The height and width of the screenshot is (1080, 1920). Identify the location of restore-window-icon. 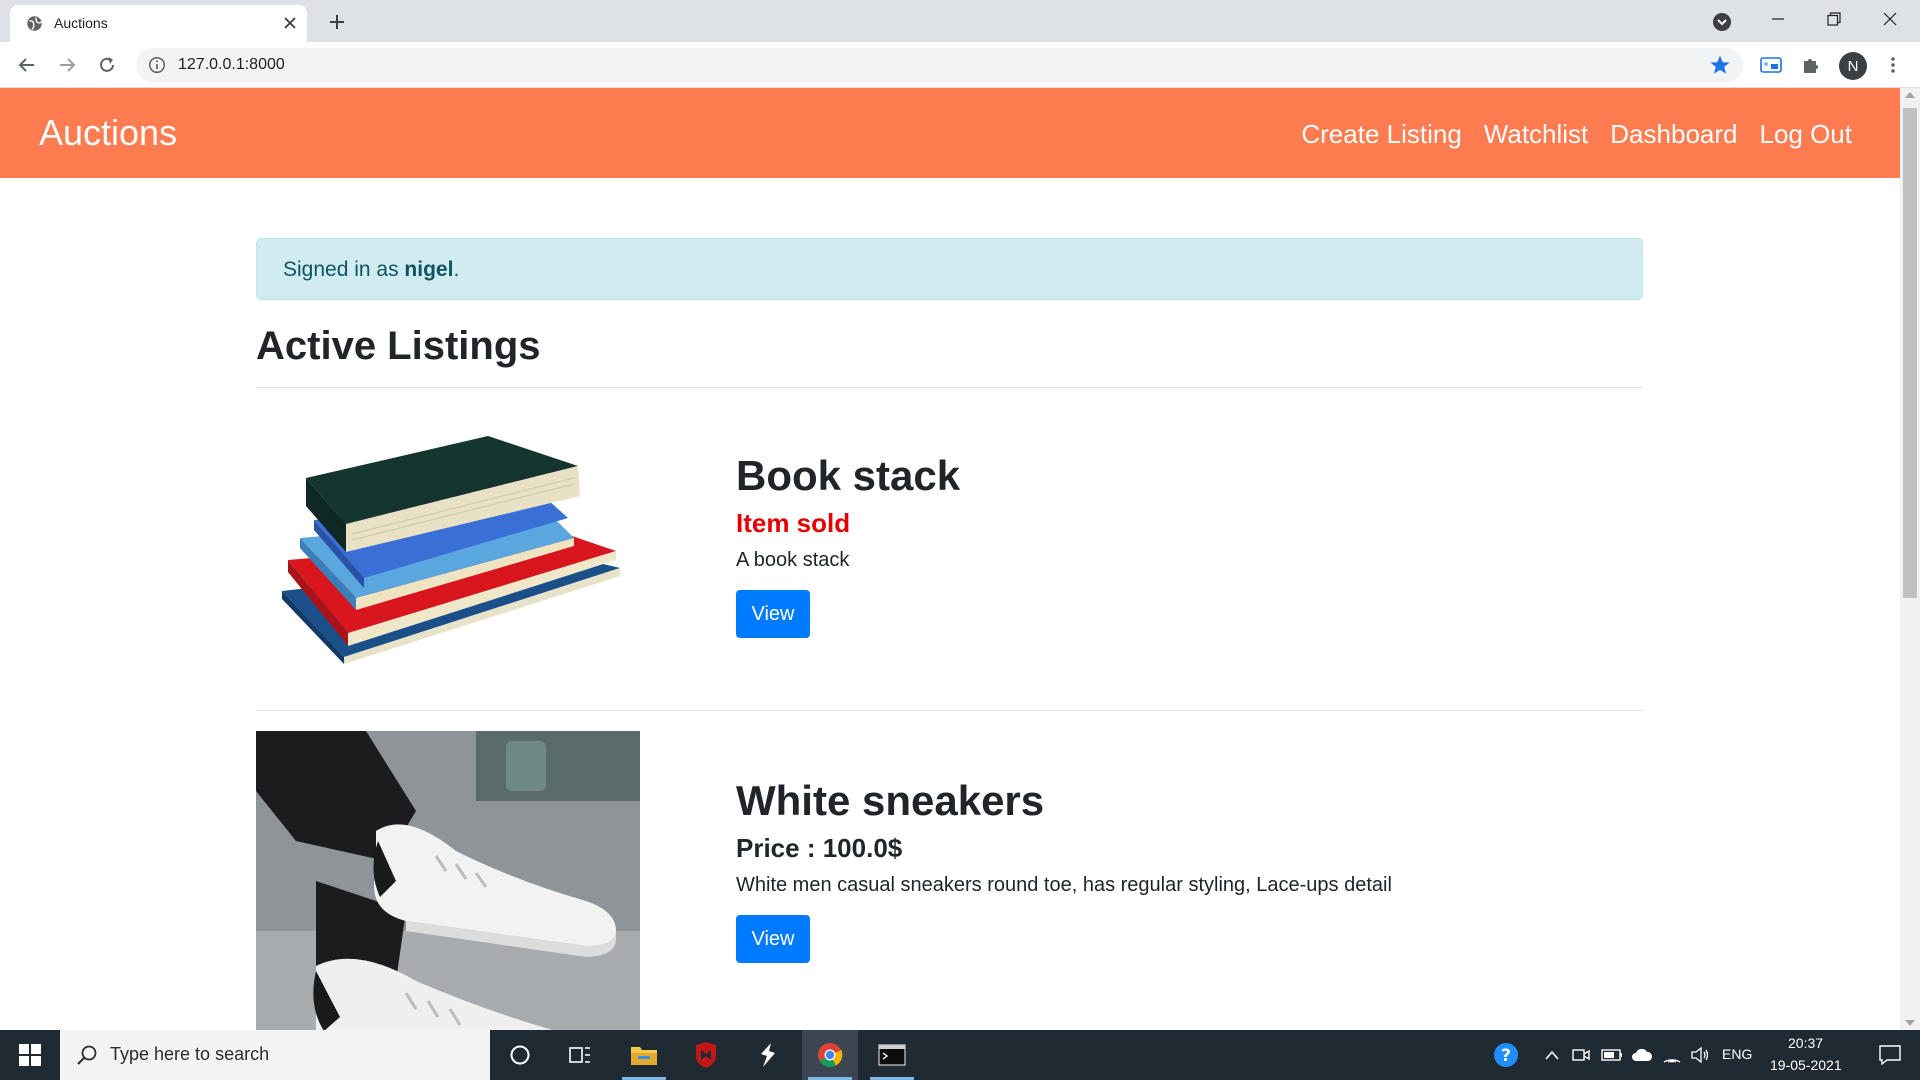
(1834, 19).